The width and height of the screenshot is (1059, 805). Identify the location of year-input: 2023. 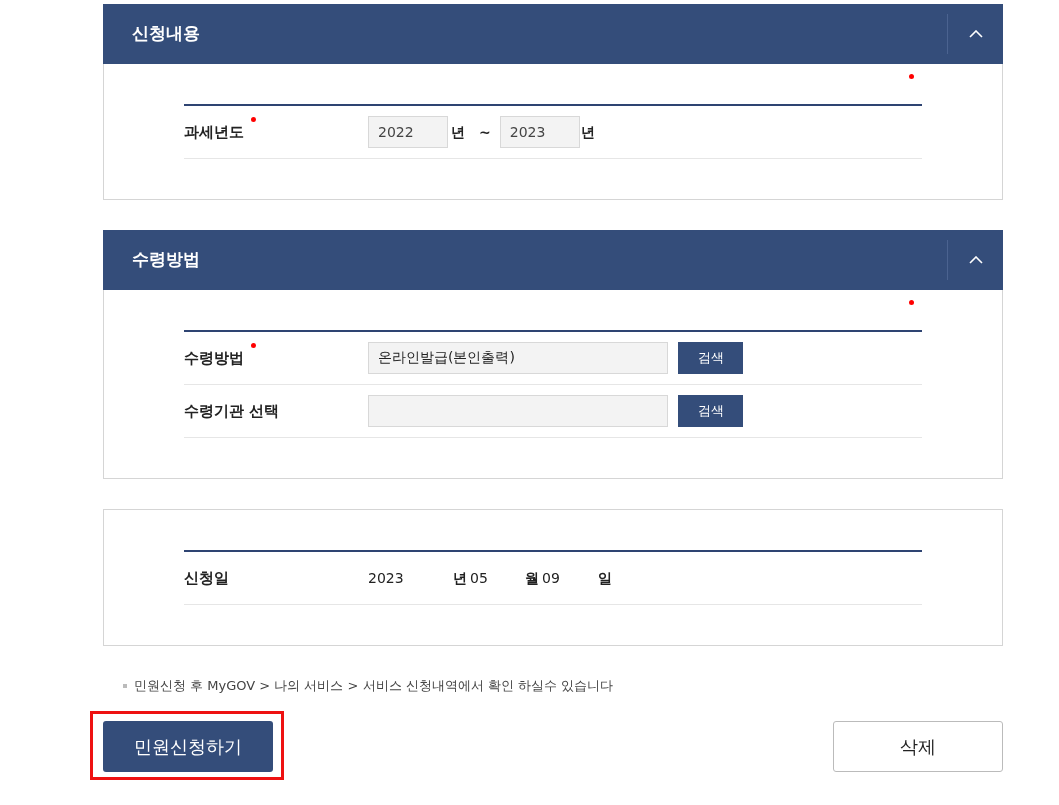
(539, 132).